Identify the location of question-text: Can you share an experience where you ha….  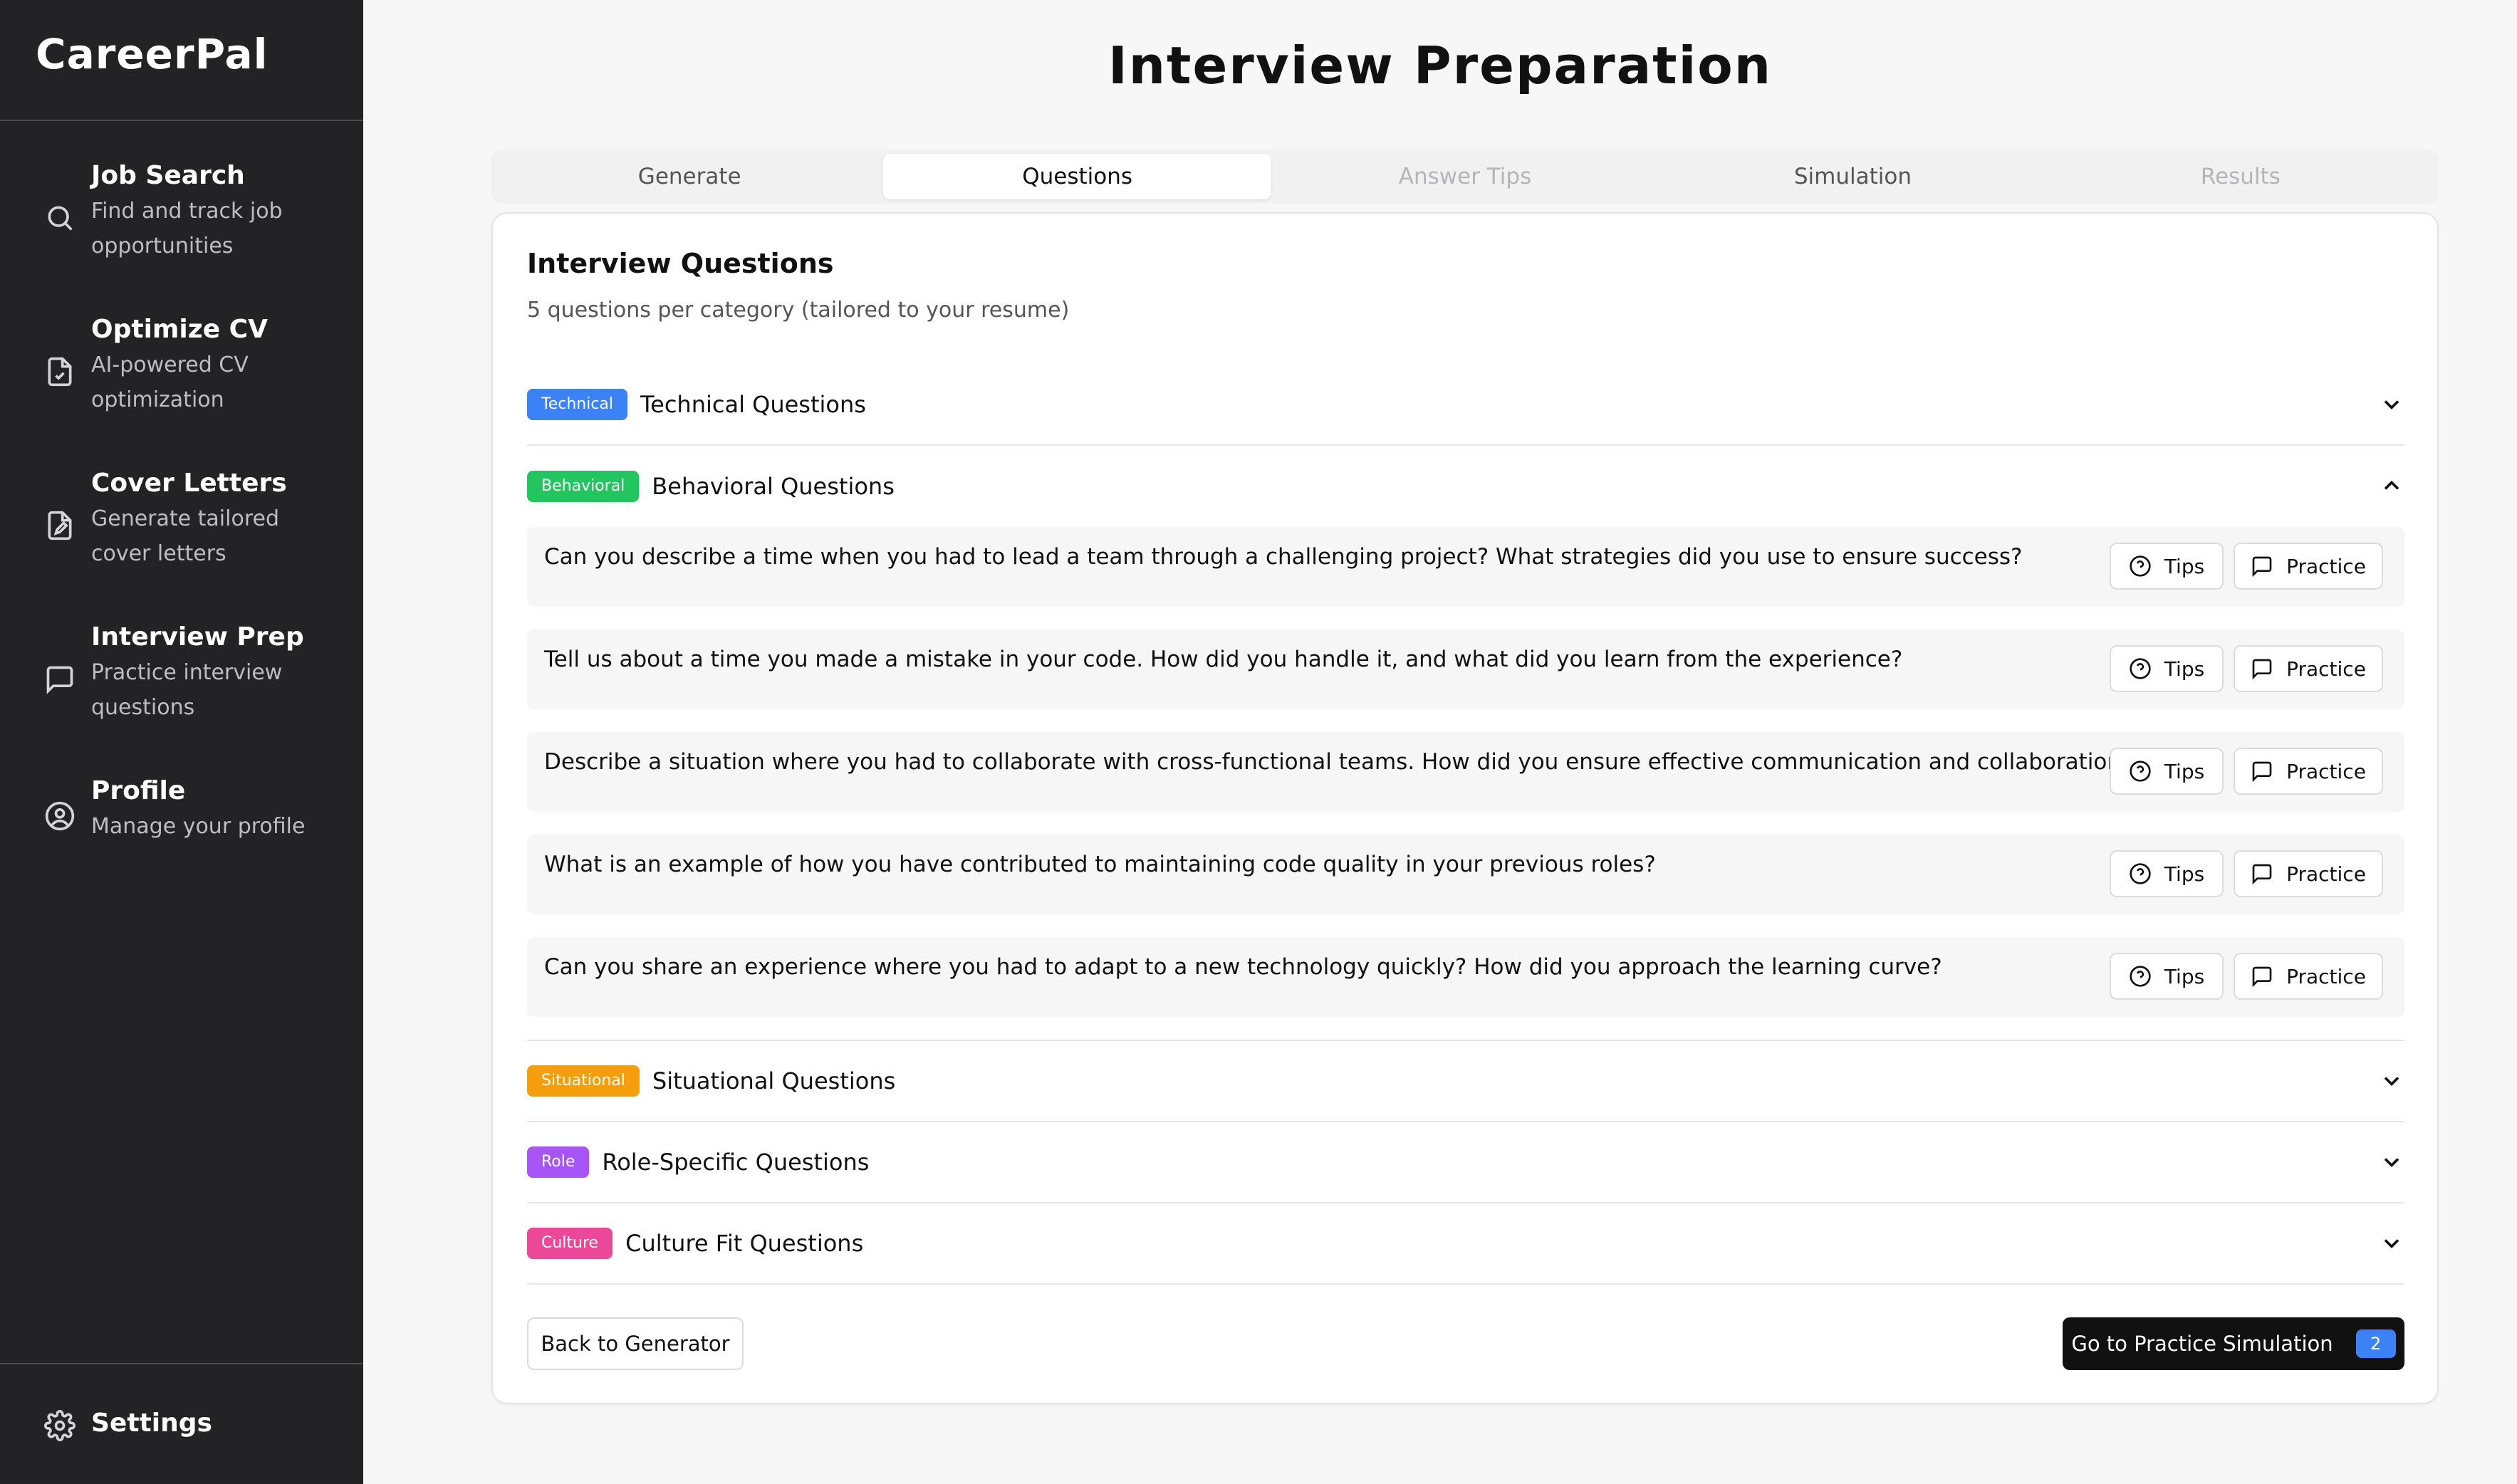
(1243, 967).